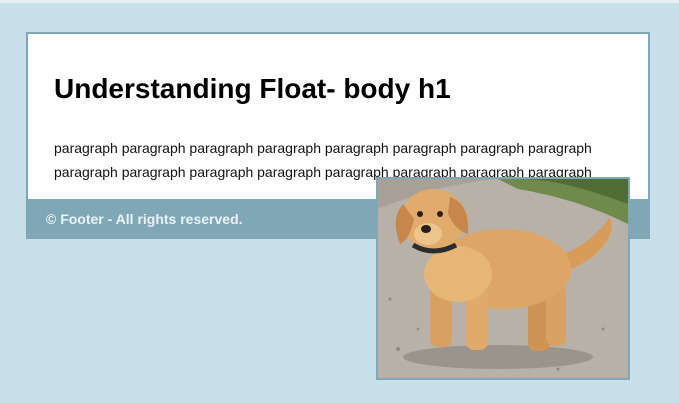 The width and height of the screenshot is (679, 403). I want to click on footer-copyright: © Footer - All rights reserved., so click(144, 219).